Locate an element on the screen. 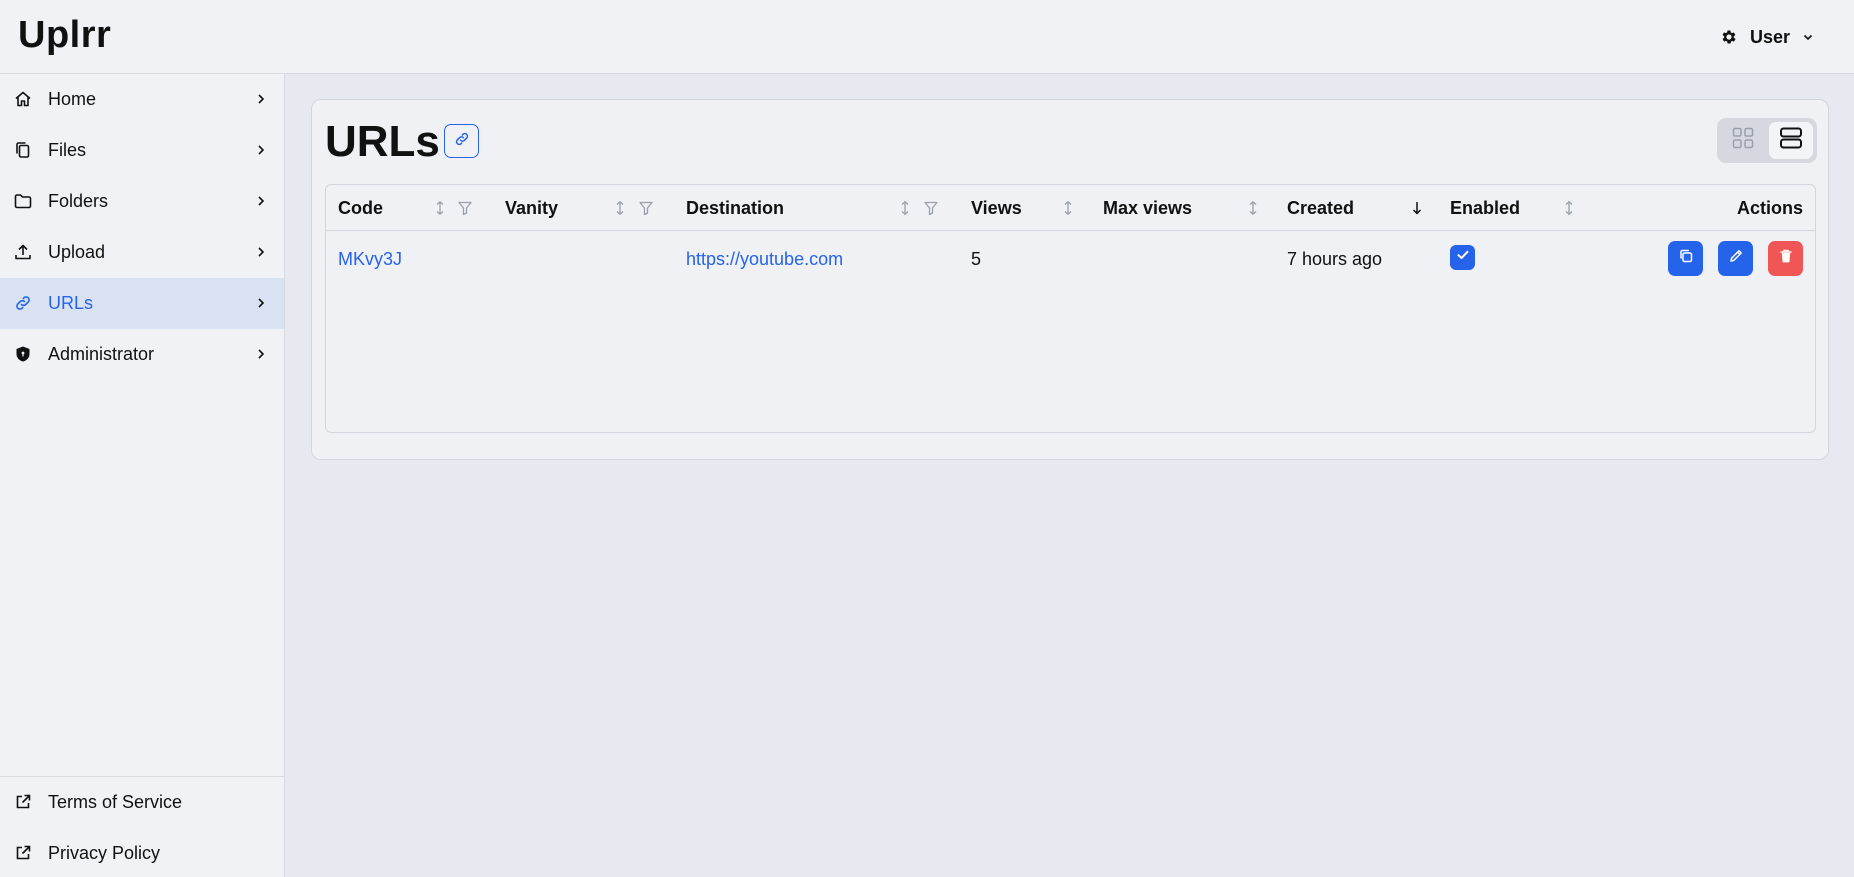 This screenshot has height=877, width=1854. sort-desc-icon is located at coordinates (1417, 208).